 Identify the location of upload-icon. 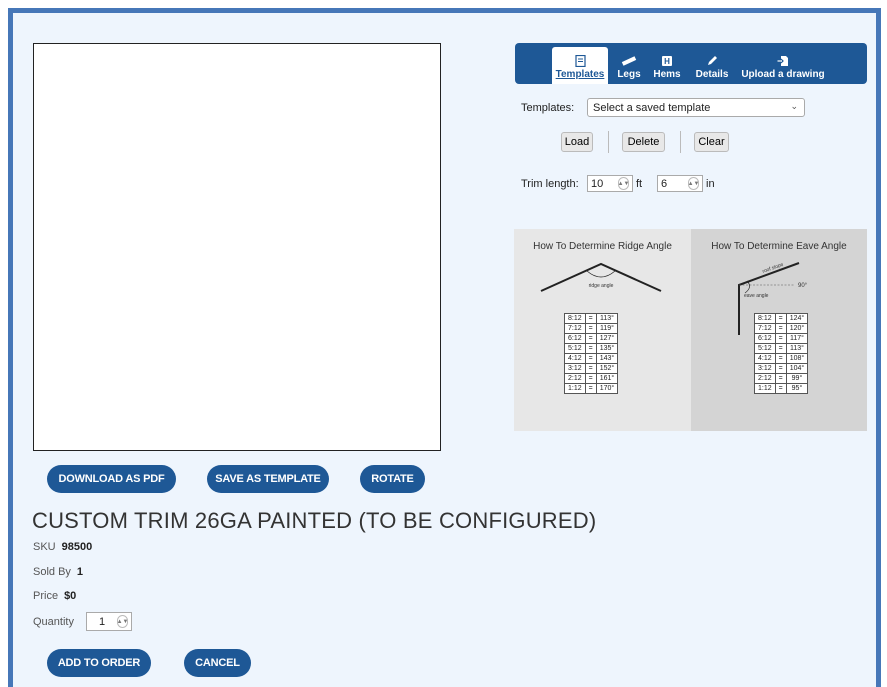
(782, 61).